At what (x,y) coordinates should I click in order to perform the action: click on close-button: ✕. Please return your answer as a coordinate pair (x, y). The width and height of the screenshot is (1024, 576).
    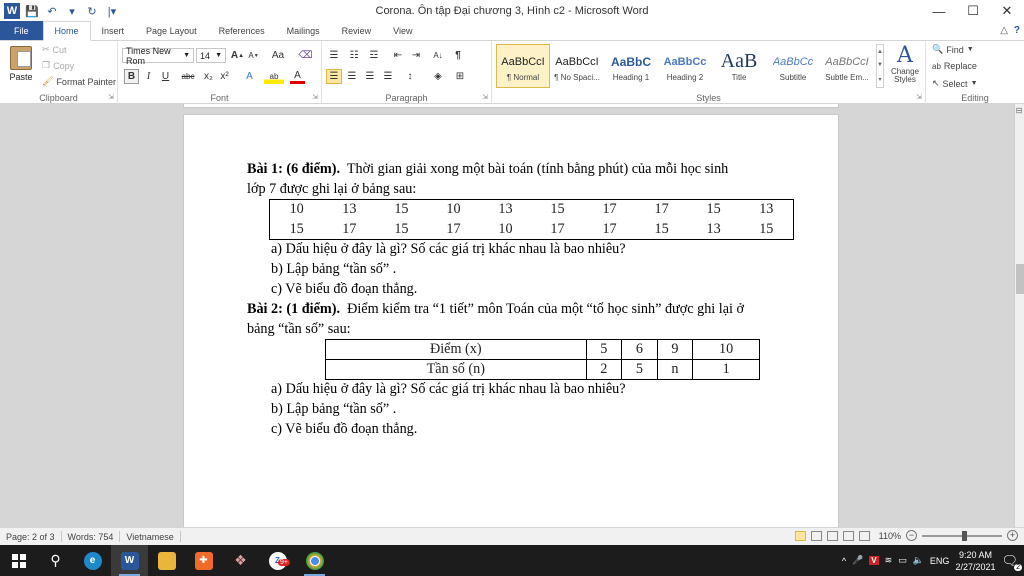
    Looking at the image, I should click on (1007, 11).